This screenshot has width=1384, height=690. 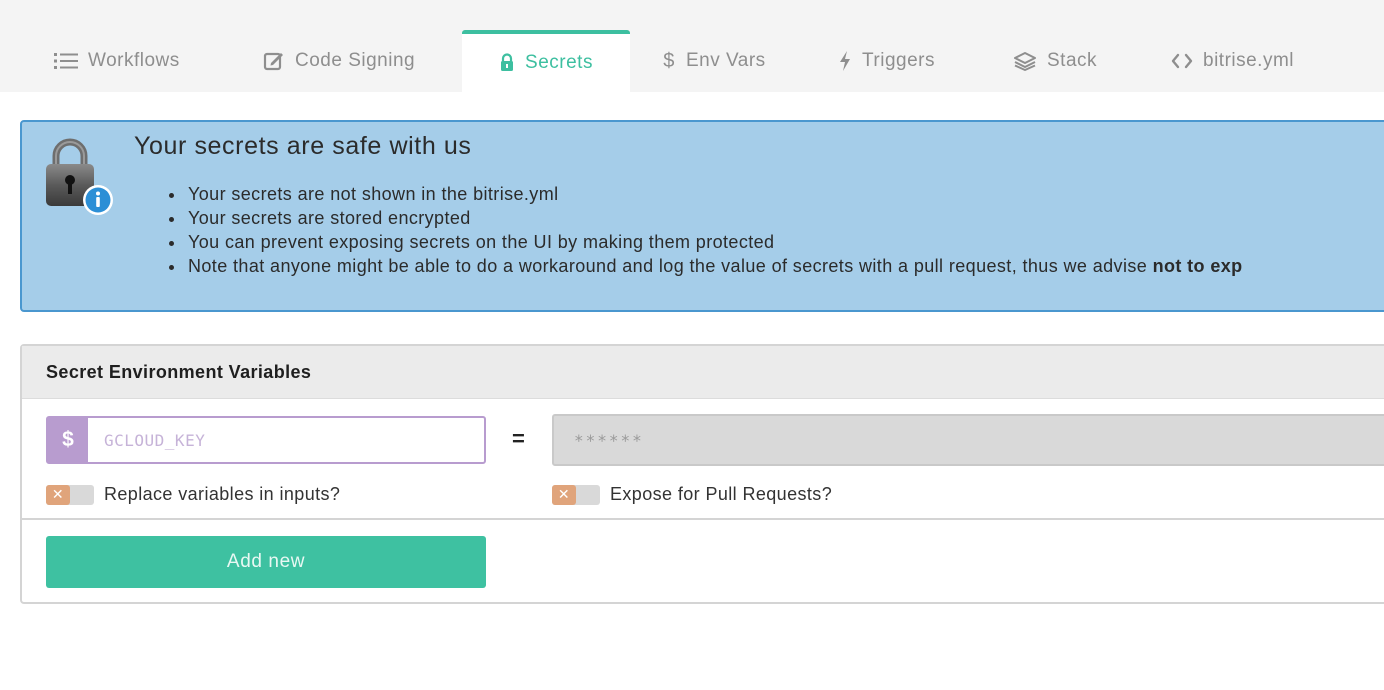 I want to click on tab-label: Triggers, so click(x=898, y=60).